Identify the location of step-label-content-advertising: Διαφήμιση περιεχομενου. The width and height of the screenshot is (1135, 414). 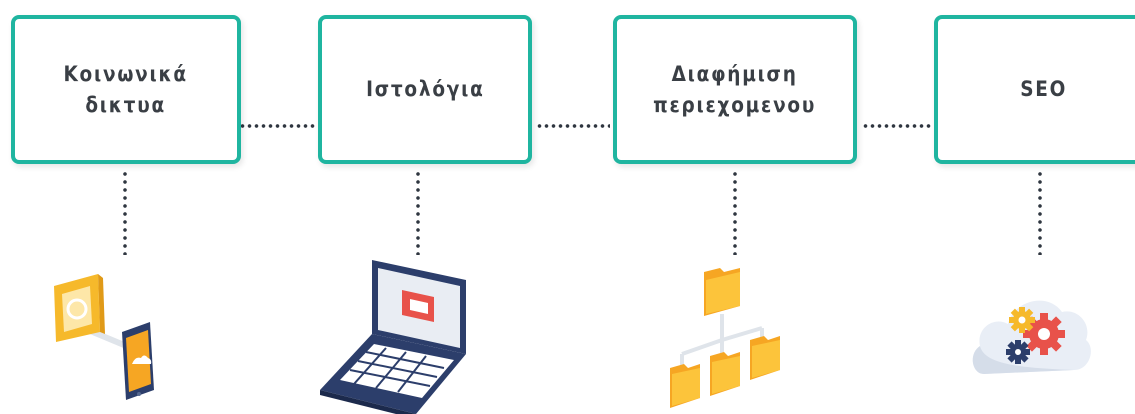
(735, 89).